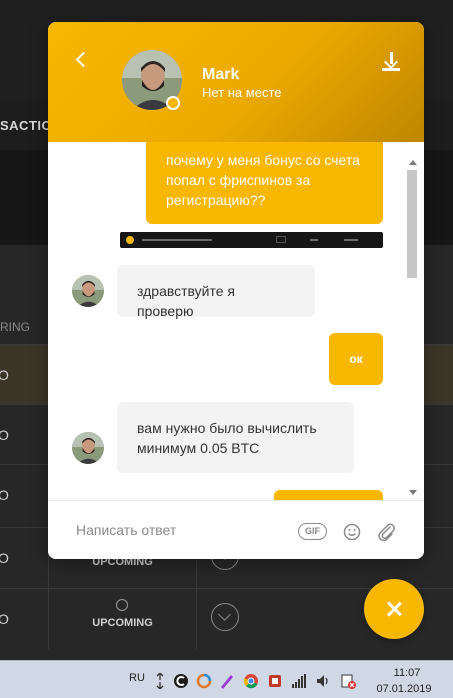 The width and height of the screenshot is (453, 698). What do you see at coordinates (407, 673) in the screenshot?
I see `clock-time: 11:07` at bounding box center [407, 673].